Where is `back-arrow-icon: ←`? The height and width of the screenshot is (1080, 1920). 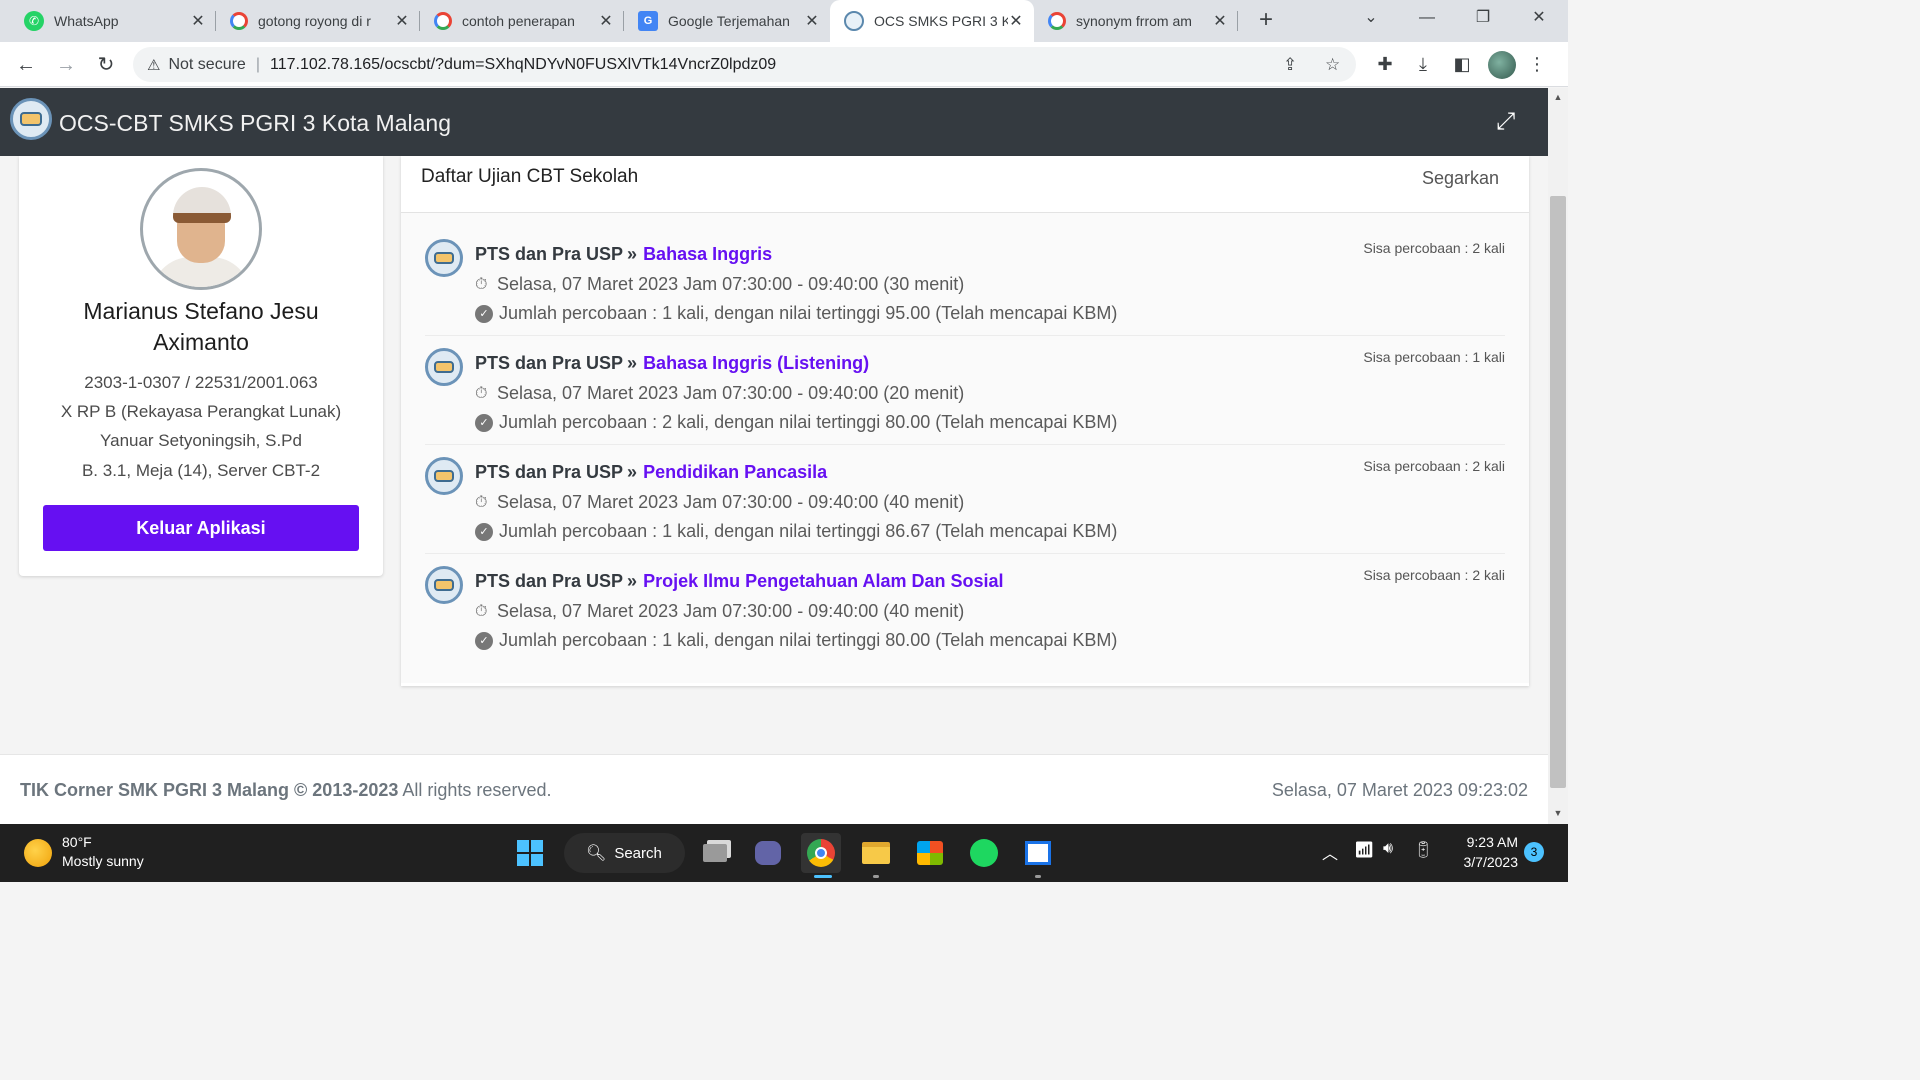
back-arrow-icon: ← is located at coordinates (26, 65).